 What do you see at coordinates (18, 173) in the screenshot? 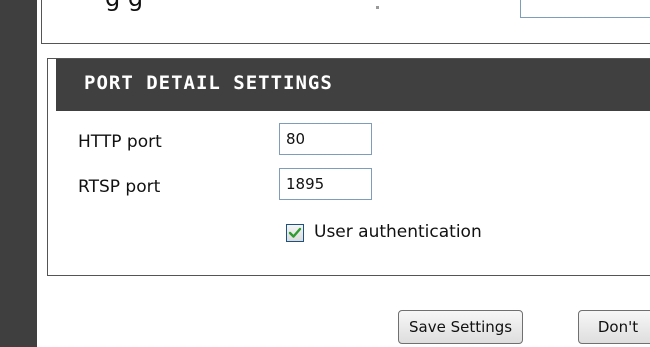
I see `left-sidebar-strip` at bounding box center [18, 173].